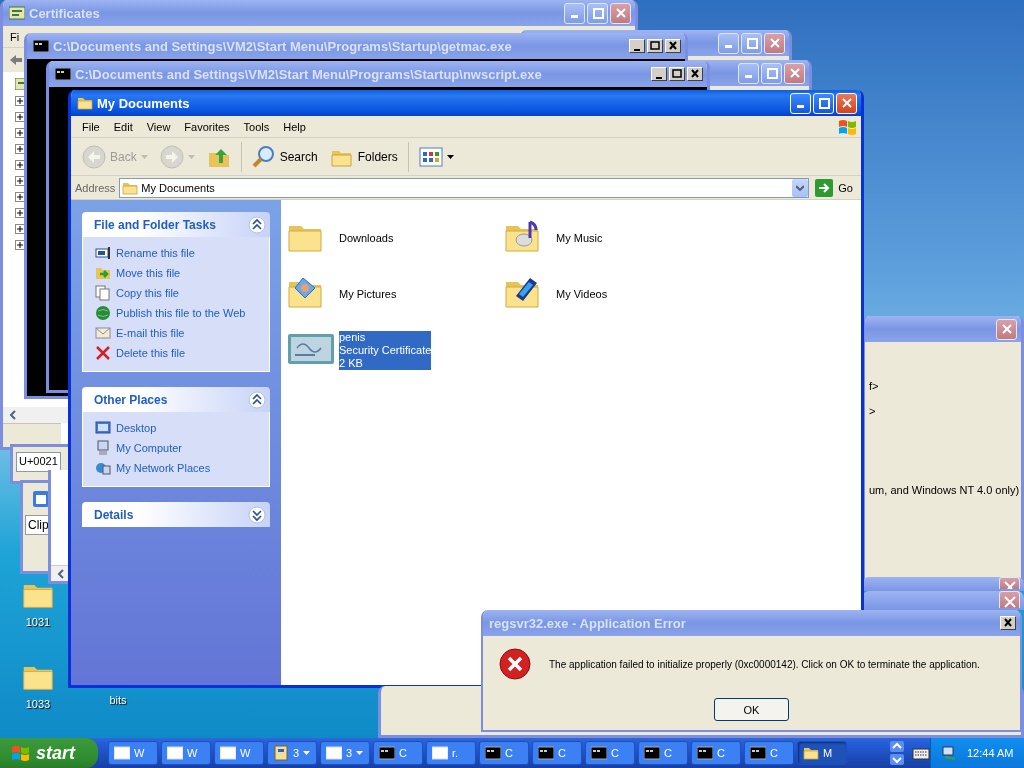  I want to click on envelope-icon, so click(103, 333).